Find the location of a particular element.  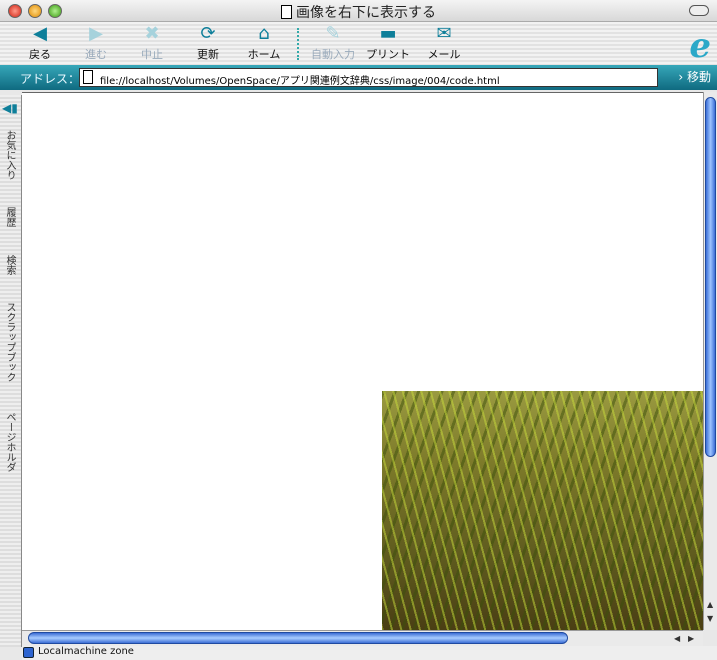

back-label: 戻る is located at coordinates (40, 54).